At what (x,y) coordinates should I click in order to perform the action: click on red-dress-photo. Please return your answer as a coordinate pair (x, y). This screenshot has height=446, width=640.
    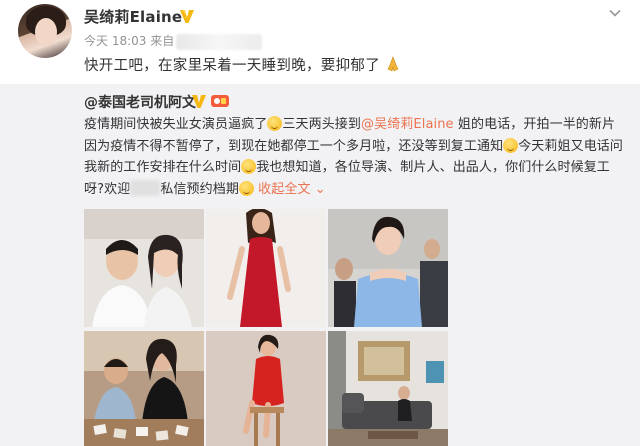
    Looking at the image, I should click on (266, 268).